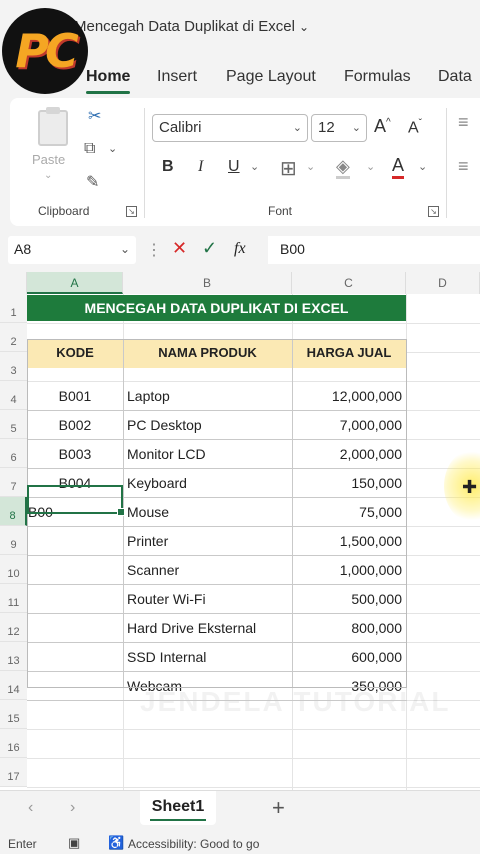 This screenshot has height=854, width=480. I want to click on tab-data: Data, so click(455, 77).